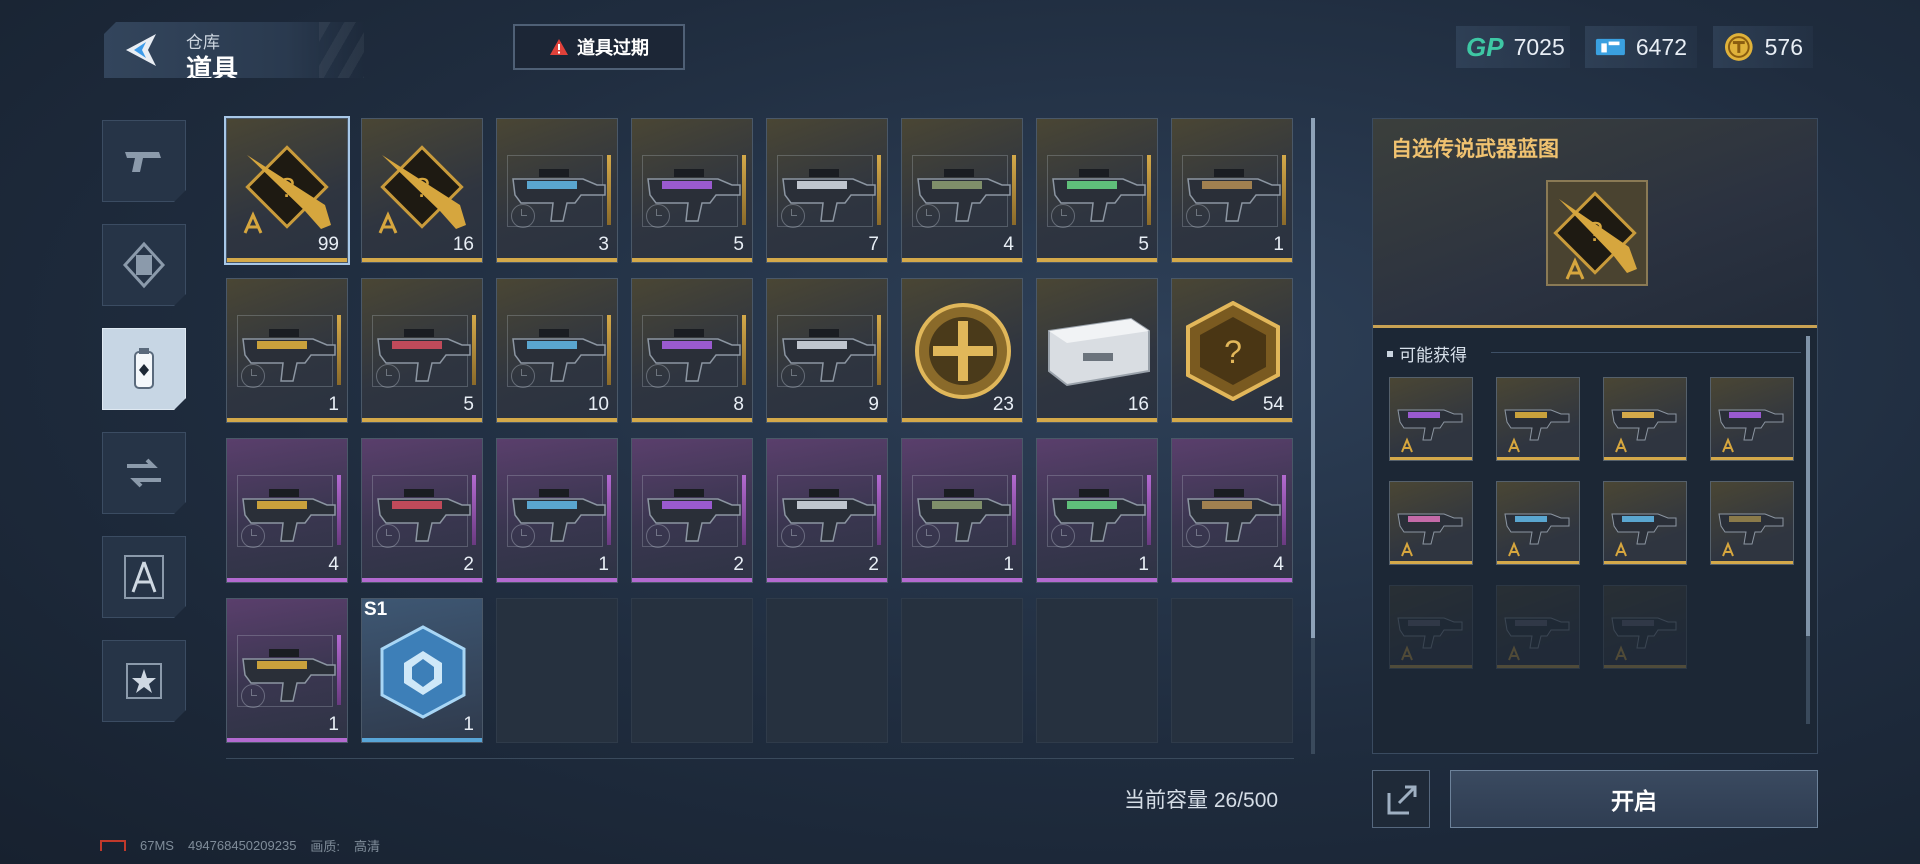 The width and height of the screenshot is (1920, 864). Describe the element at coordinates (1475, 149) in the screenshot. I see `detail-title: 自选传说武器蓝图` at that location.